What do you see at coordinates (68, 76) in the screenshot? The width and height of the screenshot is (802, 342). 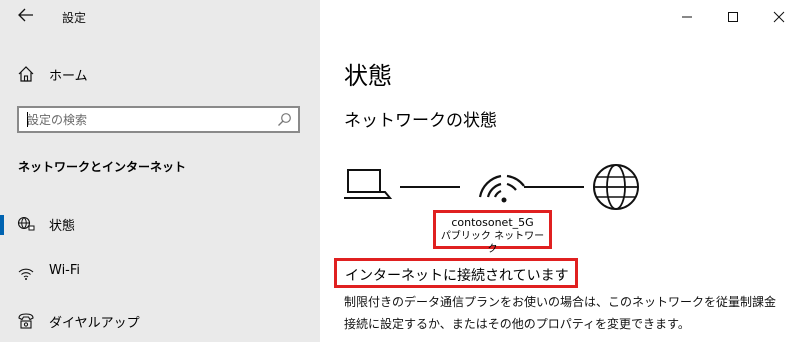 I see `home-label: ホーム` at bounding box center [68, 76].